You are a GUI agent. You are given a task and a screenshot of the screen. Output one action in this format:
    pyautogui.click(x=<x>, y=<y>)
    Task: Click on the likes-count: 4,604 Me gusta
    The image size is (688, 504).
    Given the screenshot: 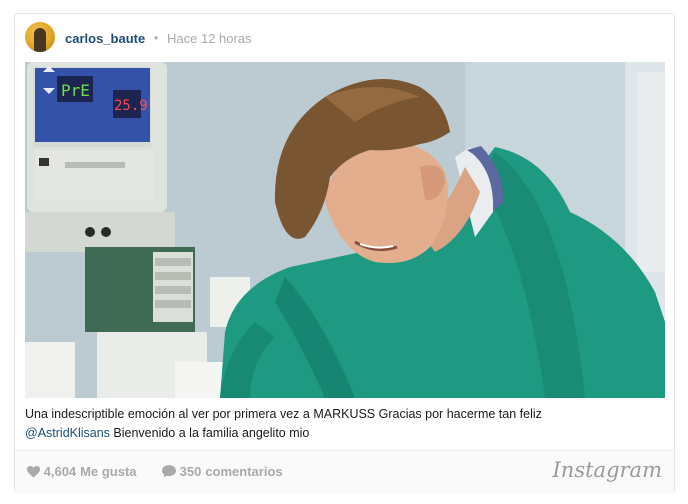 What is the action you would take?
    pyautogui.click(x=82, y=471)
    